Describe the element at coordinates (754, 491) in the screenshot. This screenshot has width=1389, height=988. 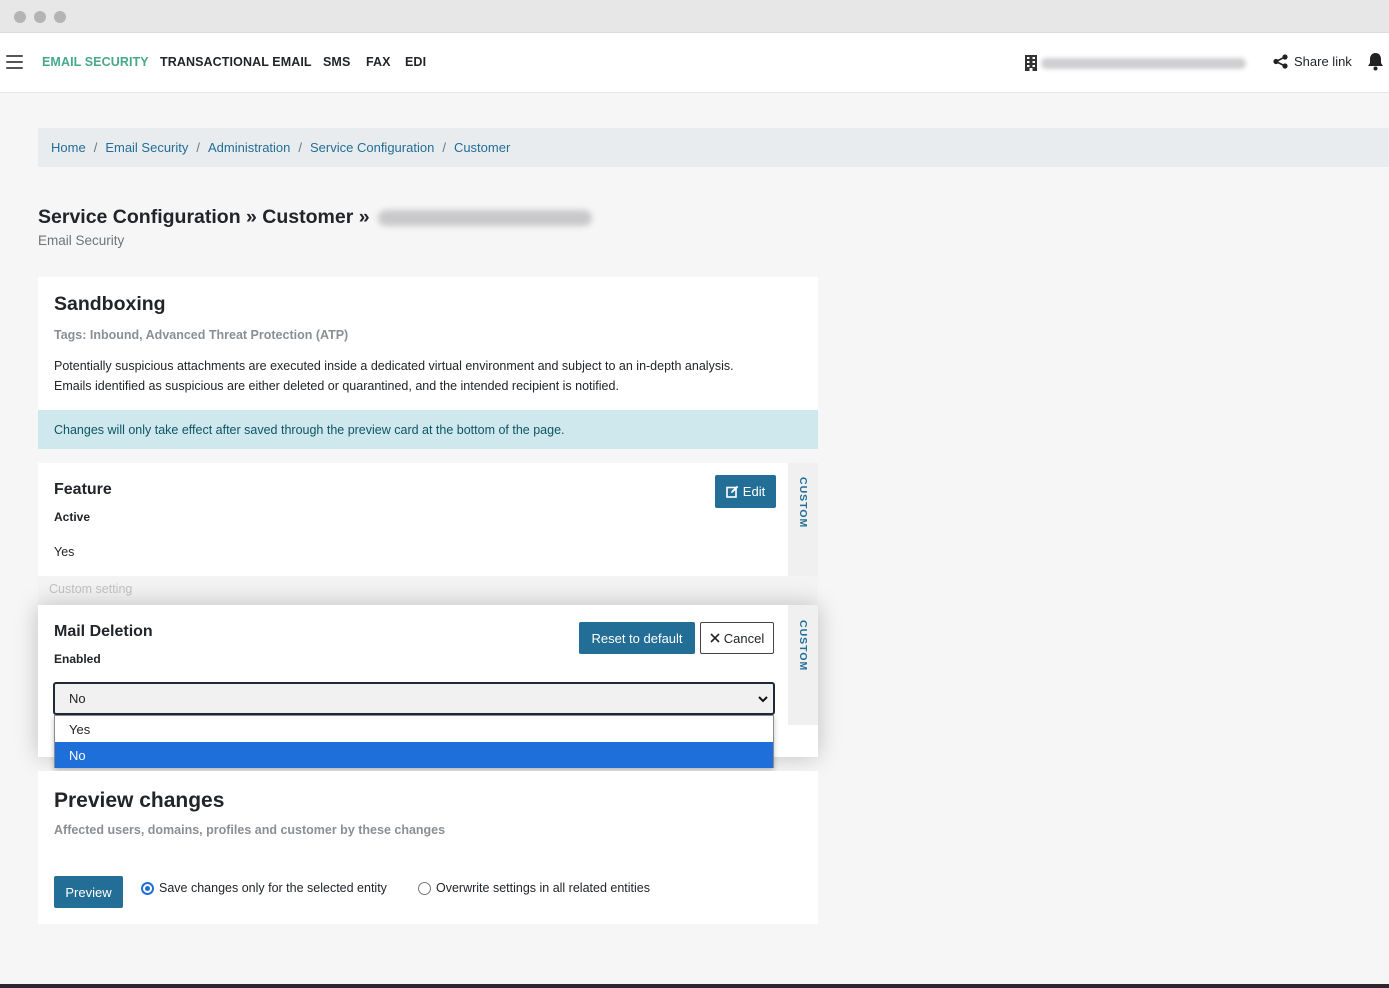
I see `edit-button-label: Edit` at that location.